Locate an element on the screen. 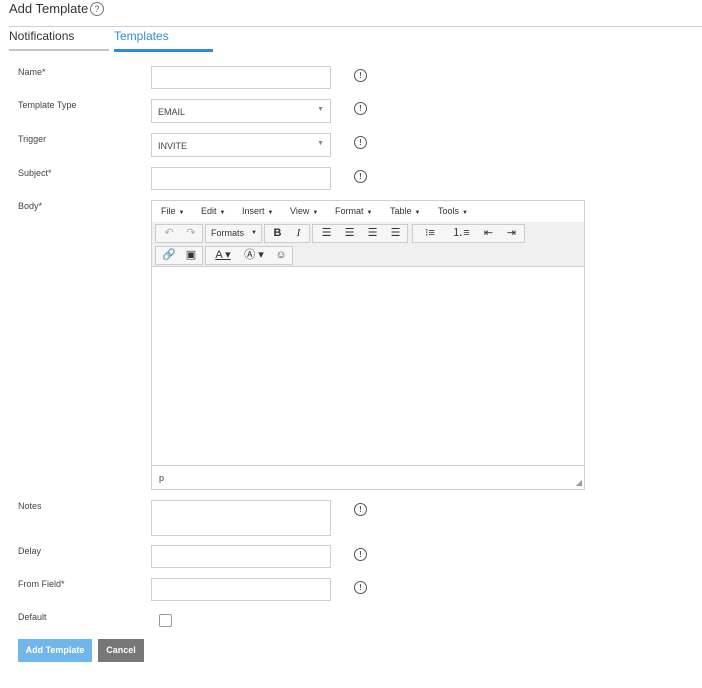 Image resolution: width=702 pixels, height=688 pixels. formats-dropdown: Formats ▼ is located at coordinates (233, 233).